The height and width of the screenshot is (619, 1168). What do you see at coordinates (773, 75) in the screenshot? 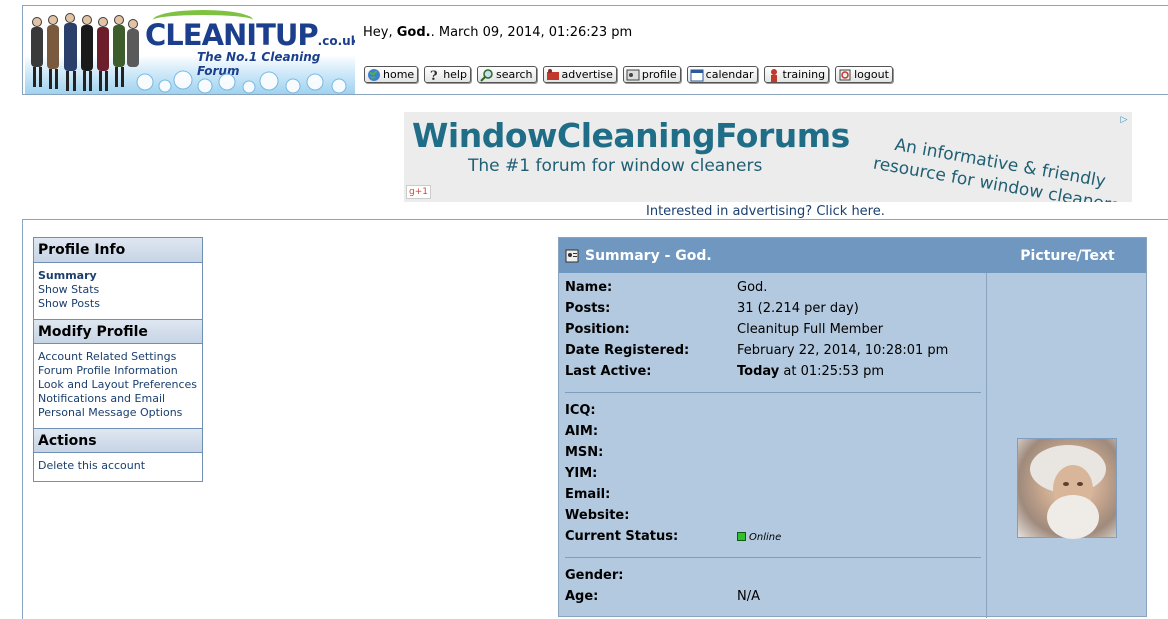
I see `training-icon` at bounding box center [773, 75].